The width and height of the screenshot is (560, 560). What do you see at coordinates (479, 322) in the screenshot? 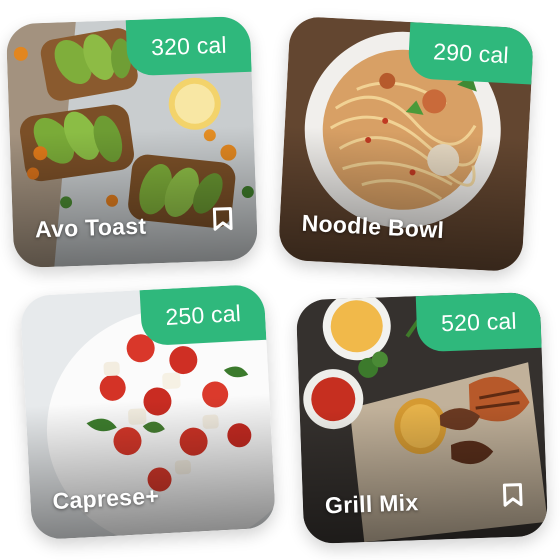
I see `calorie-badge: 520 cal` at bounding box center [479, 322].